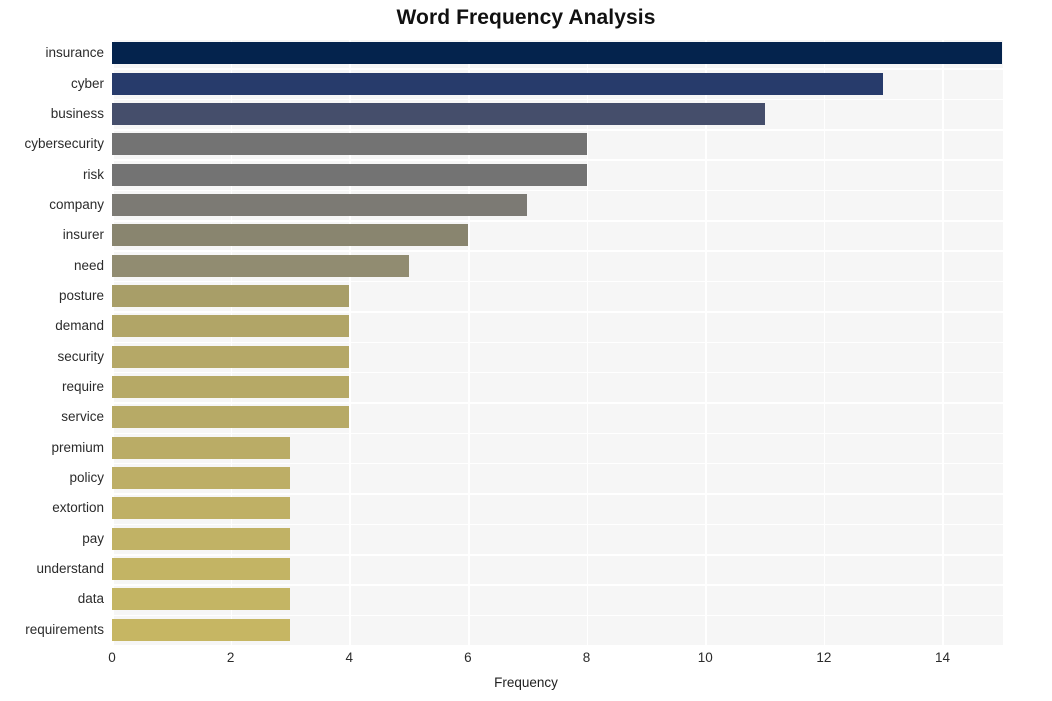 The height and width of the screenshot is (701, 1052). Describe the element at coordinates (201, 478) in the screenshot. I see `bar-policy` at that location.